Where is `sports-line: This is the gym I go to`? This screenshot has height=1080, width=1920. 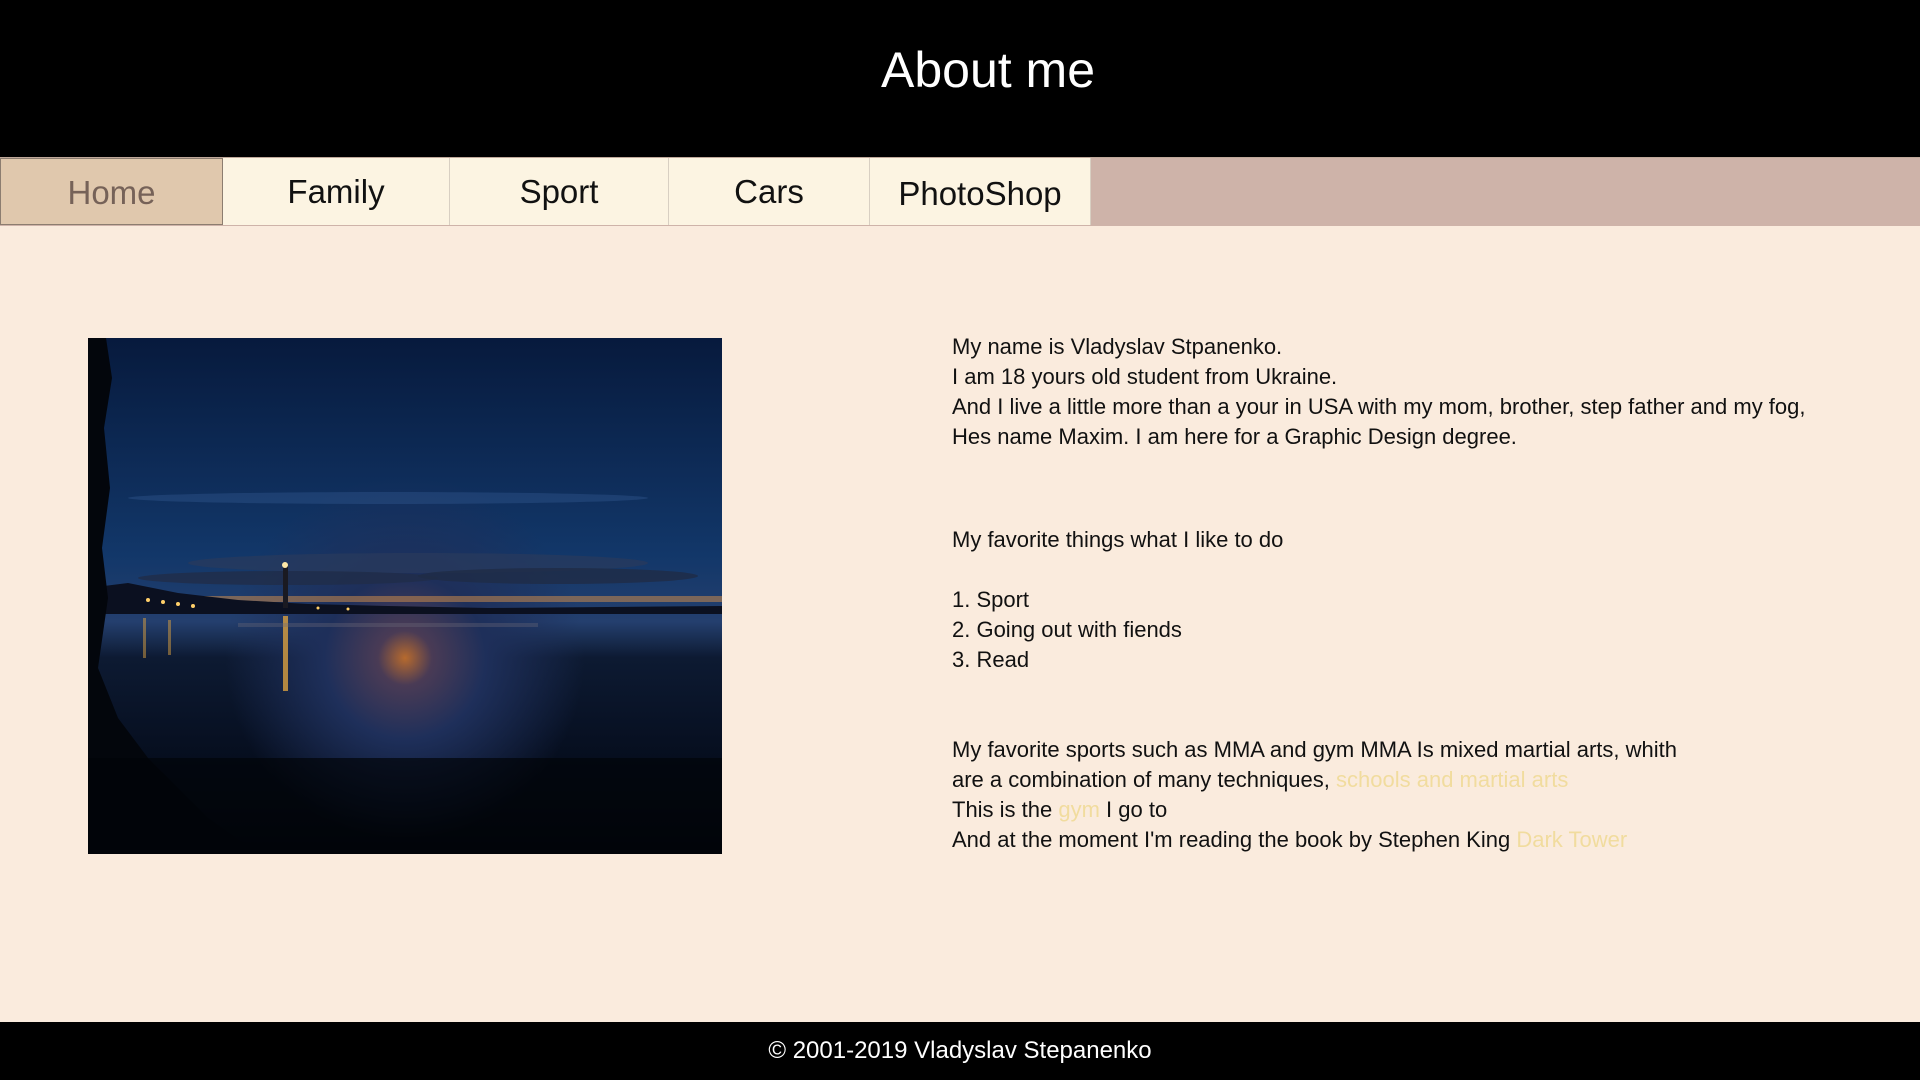 sports-line: This is the gym I go to is located at coordinates (1412, 810).